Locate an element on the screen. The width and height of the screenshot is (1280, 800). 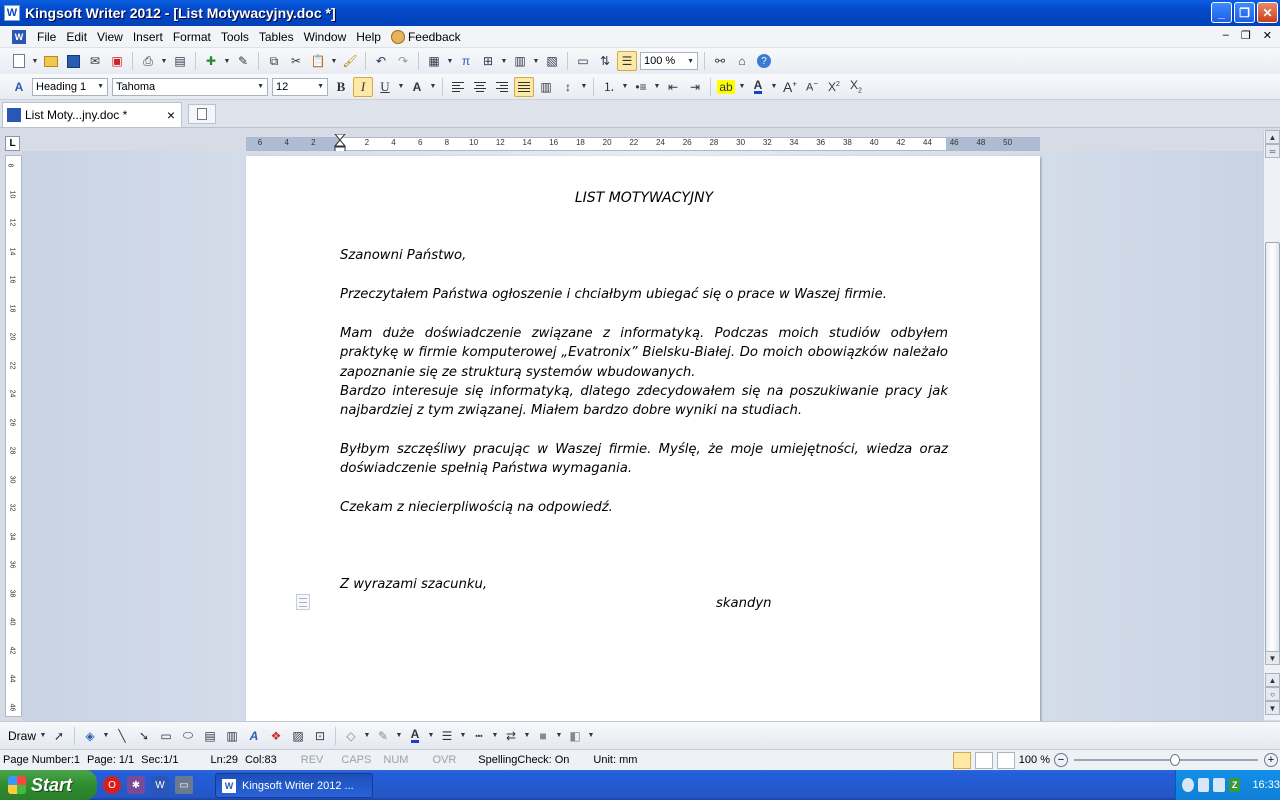
writer-icon: W is located at coordinates (160, 785).